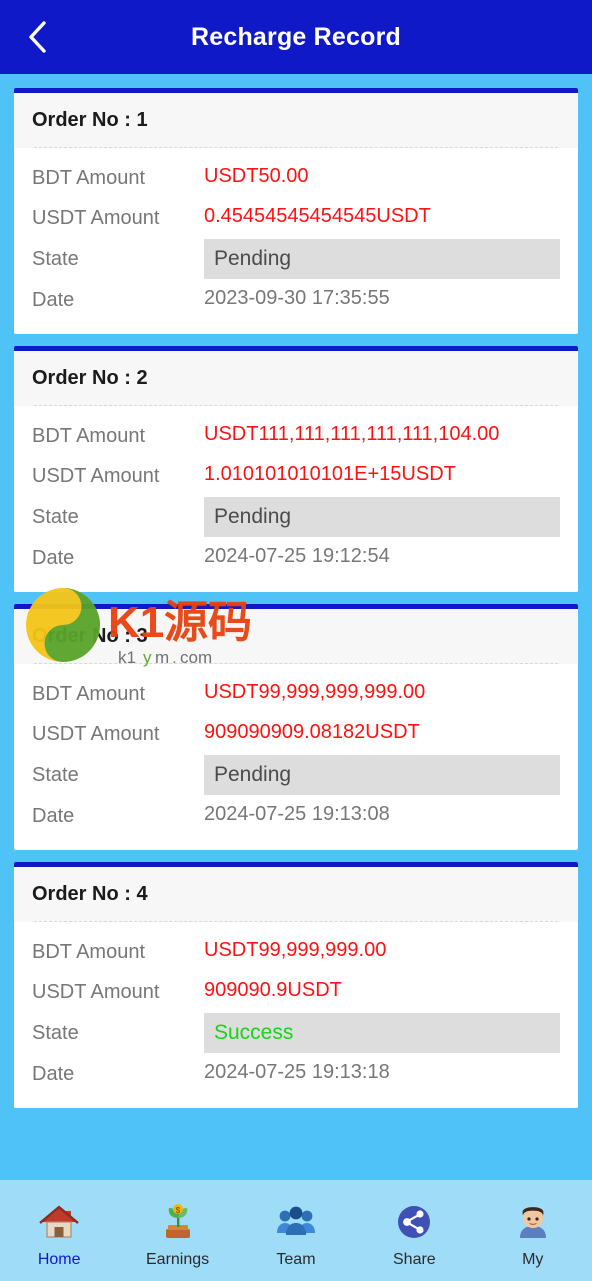  Describe the element at coordinates (296, 120) in the screenshot. I see `record-card-header: Order No : 1` at that location.